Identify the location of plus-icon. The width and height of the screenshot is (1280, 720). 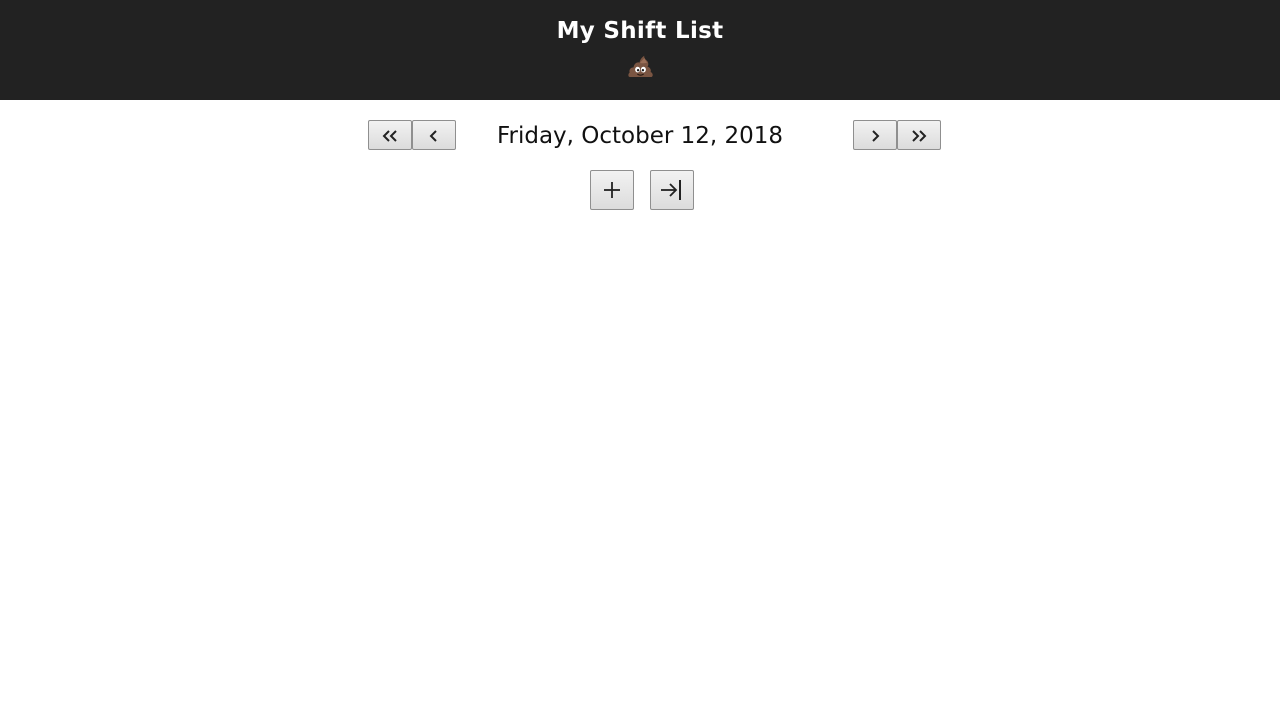
(612, 190).